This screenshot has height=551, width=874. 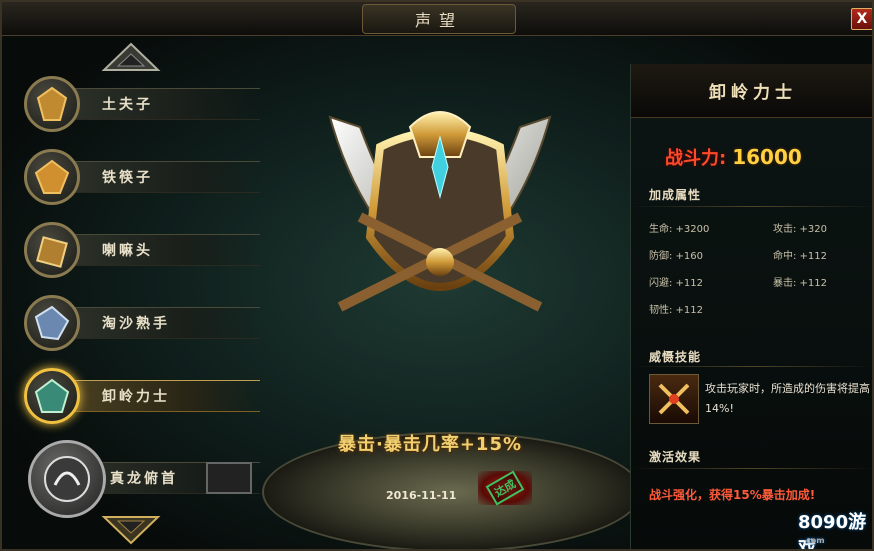 What do you see at coordinates (229, 478) in the screenshot?
I see `gate-icon` at bounding box center [229, 478].